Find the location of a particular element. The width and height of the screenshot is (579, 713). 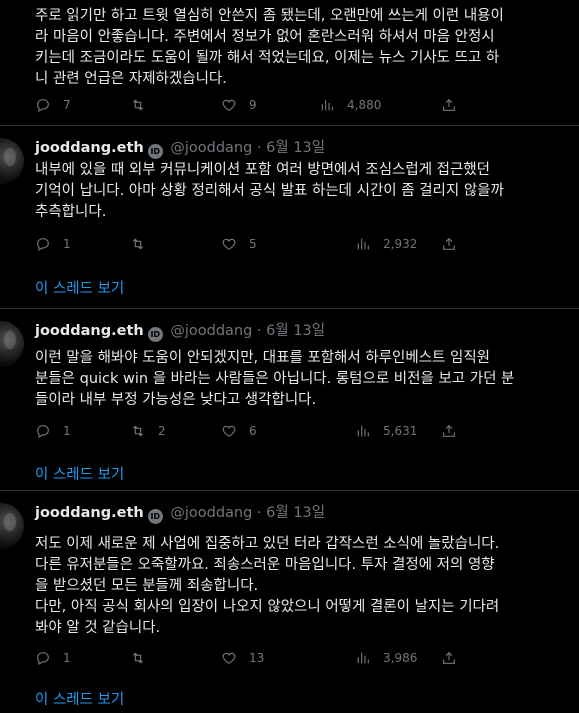

reply-button: 7 is located at coordinates (53, 105).